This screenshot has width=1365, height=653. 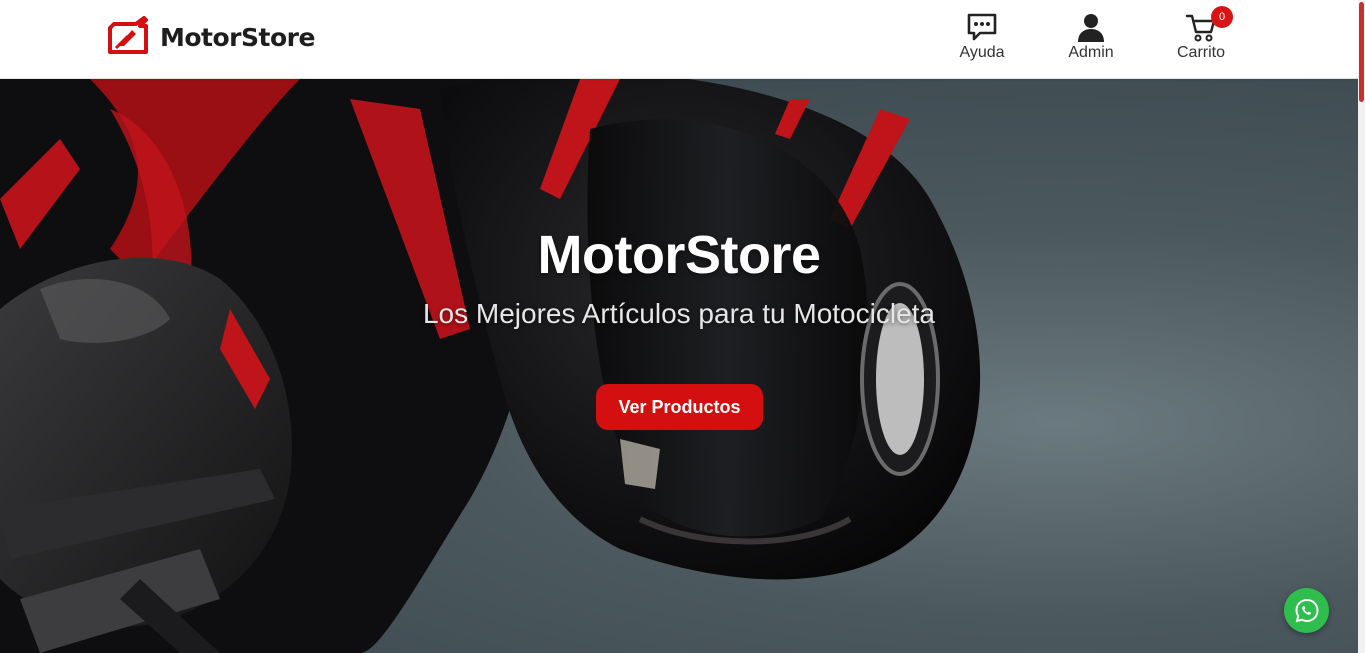 What do you see at coordinates (982, 27) in the screenshot?
I see `chat-help-icon` at bounding box center [982, 27].